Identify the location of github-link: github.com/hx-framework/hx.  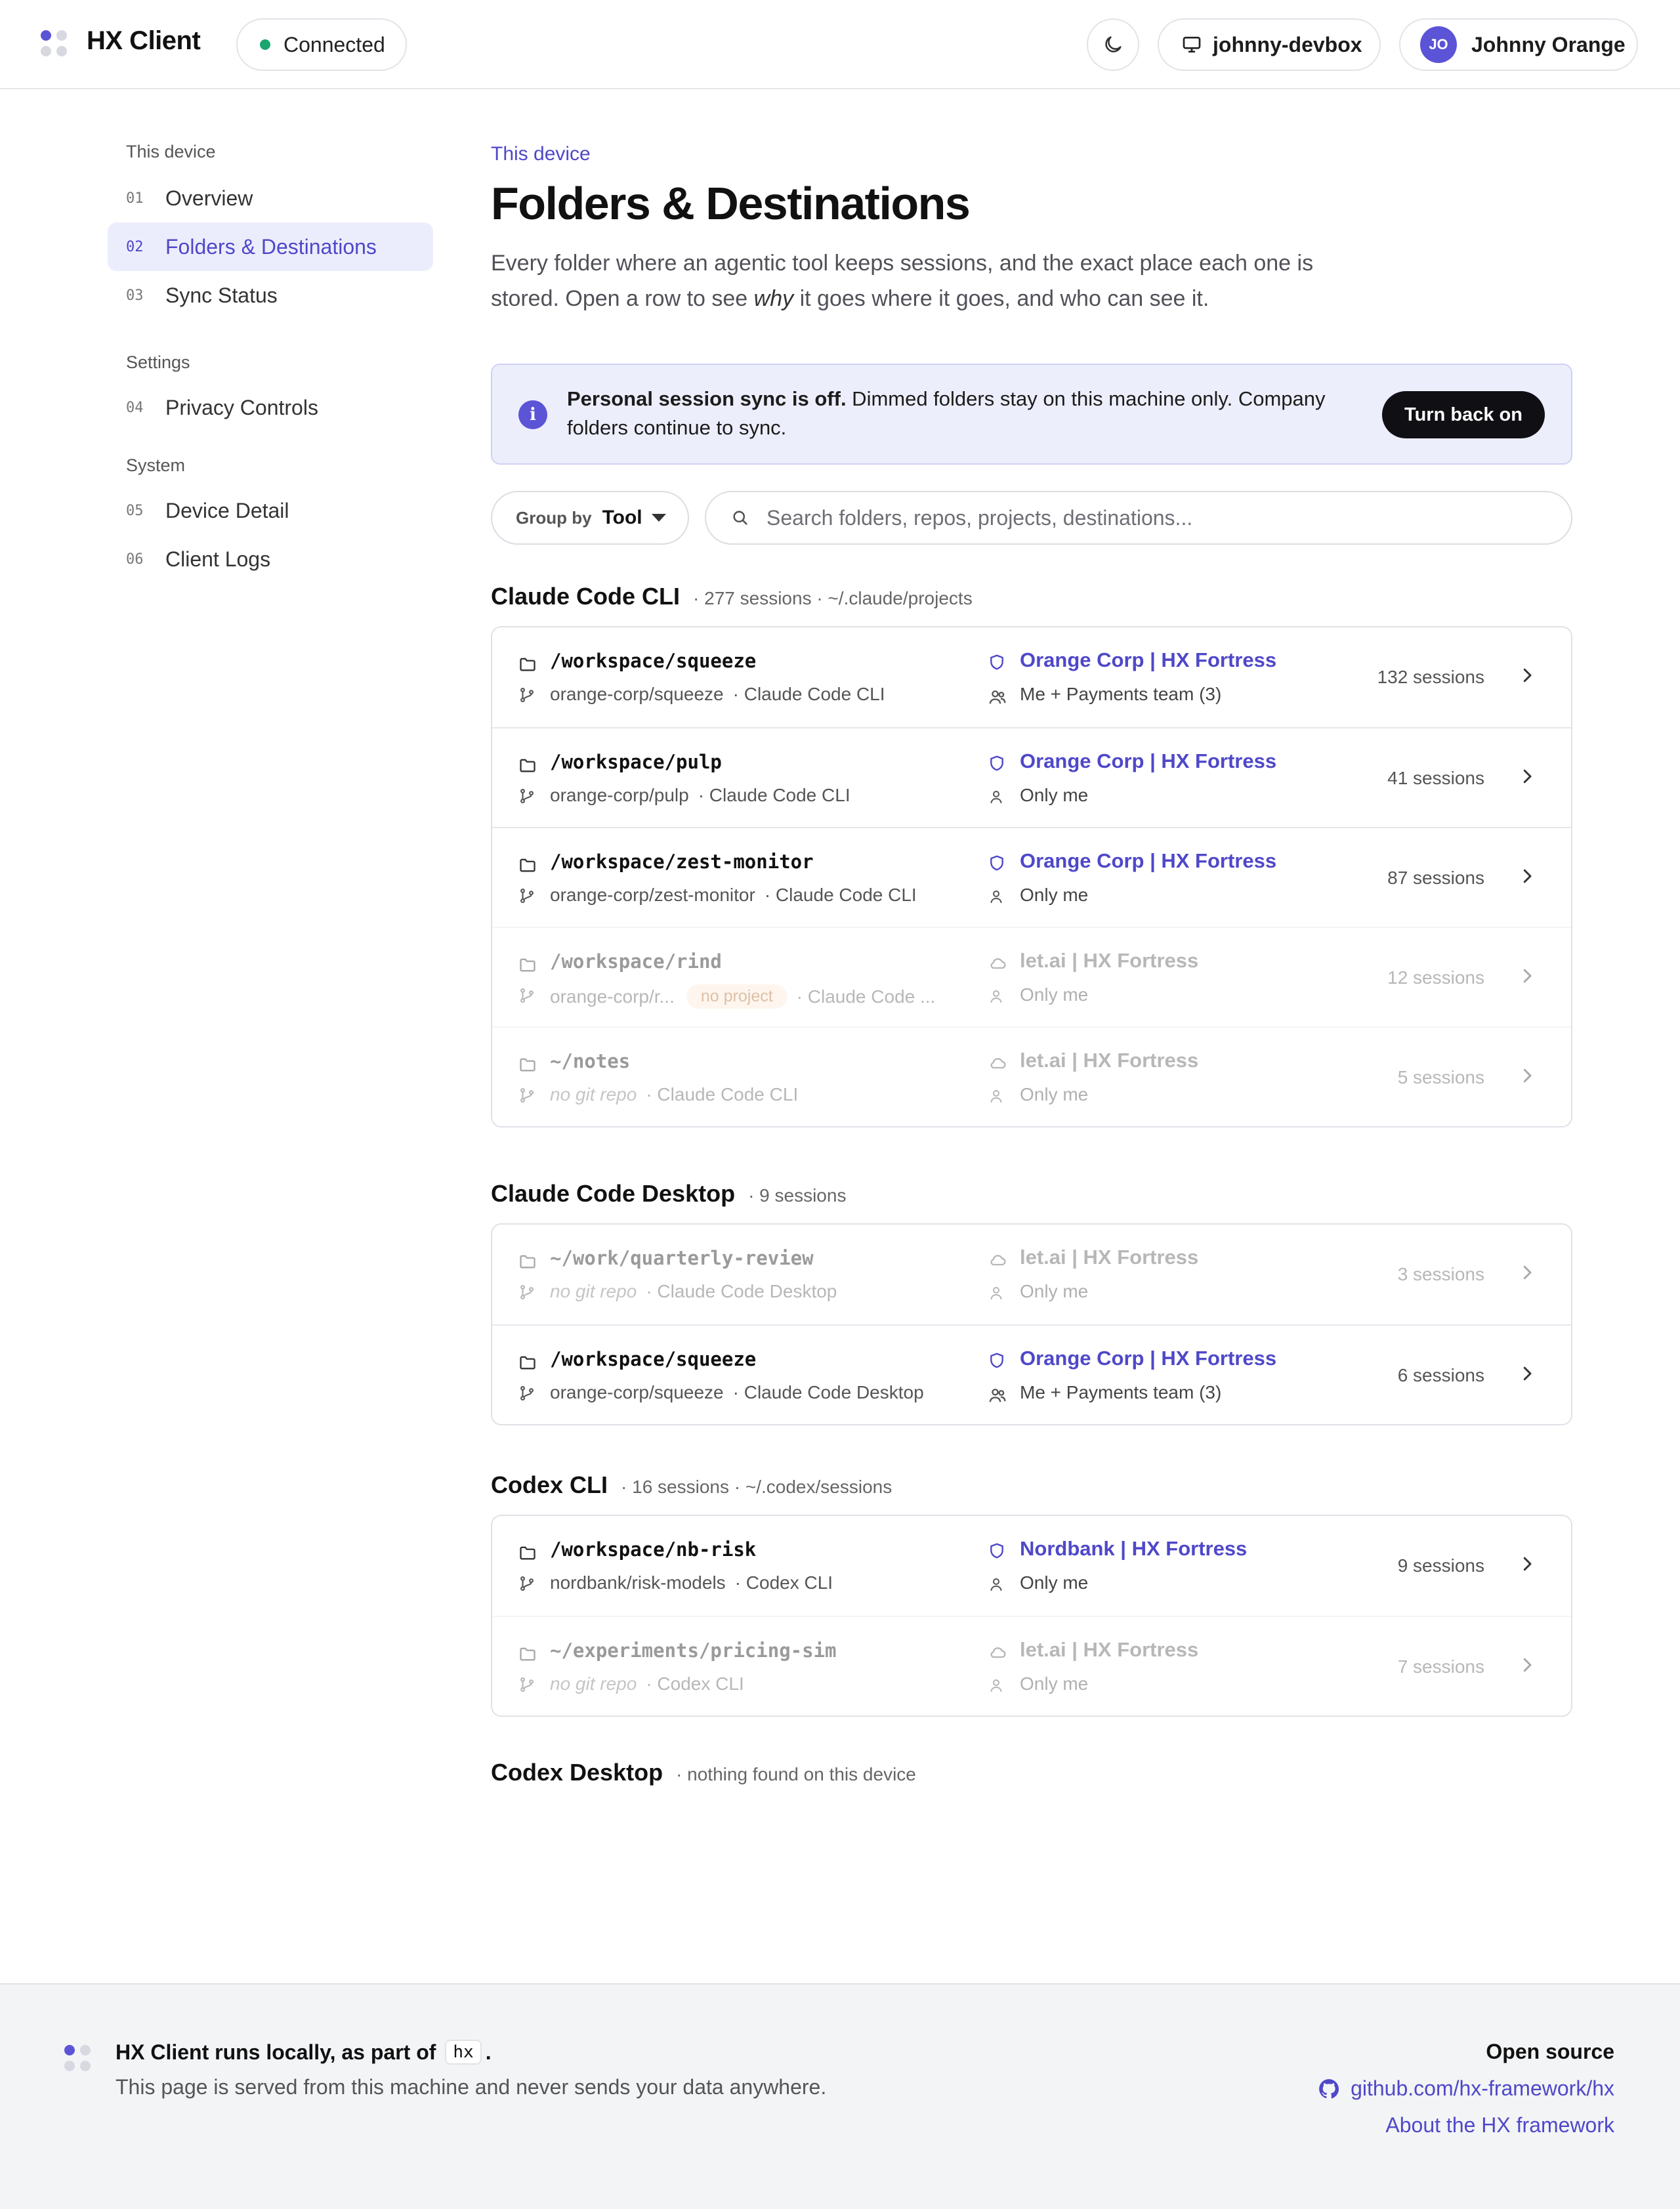
(1466, 2088).